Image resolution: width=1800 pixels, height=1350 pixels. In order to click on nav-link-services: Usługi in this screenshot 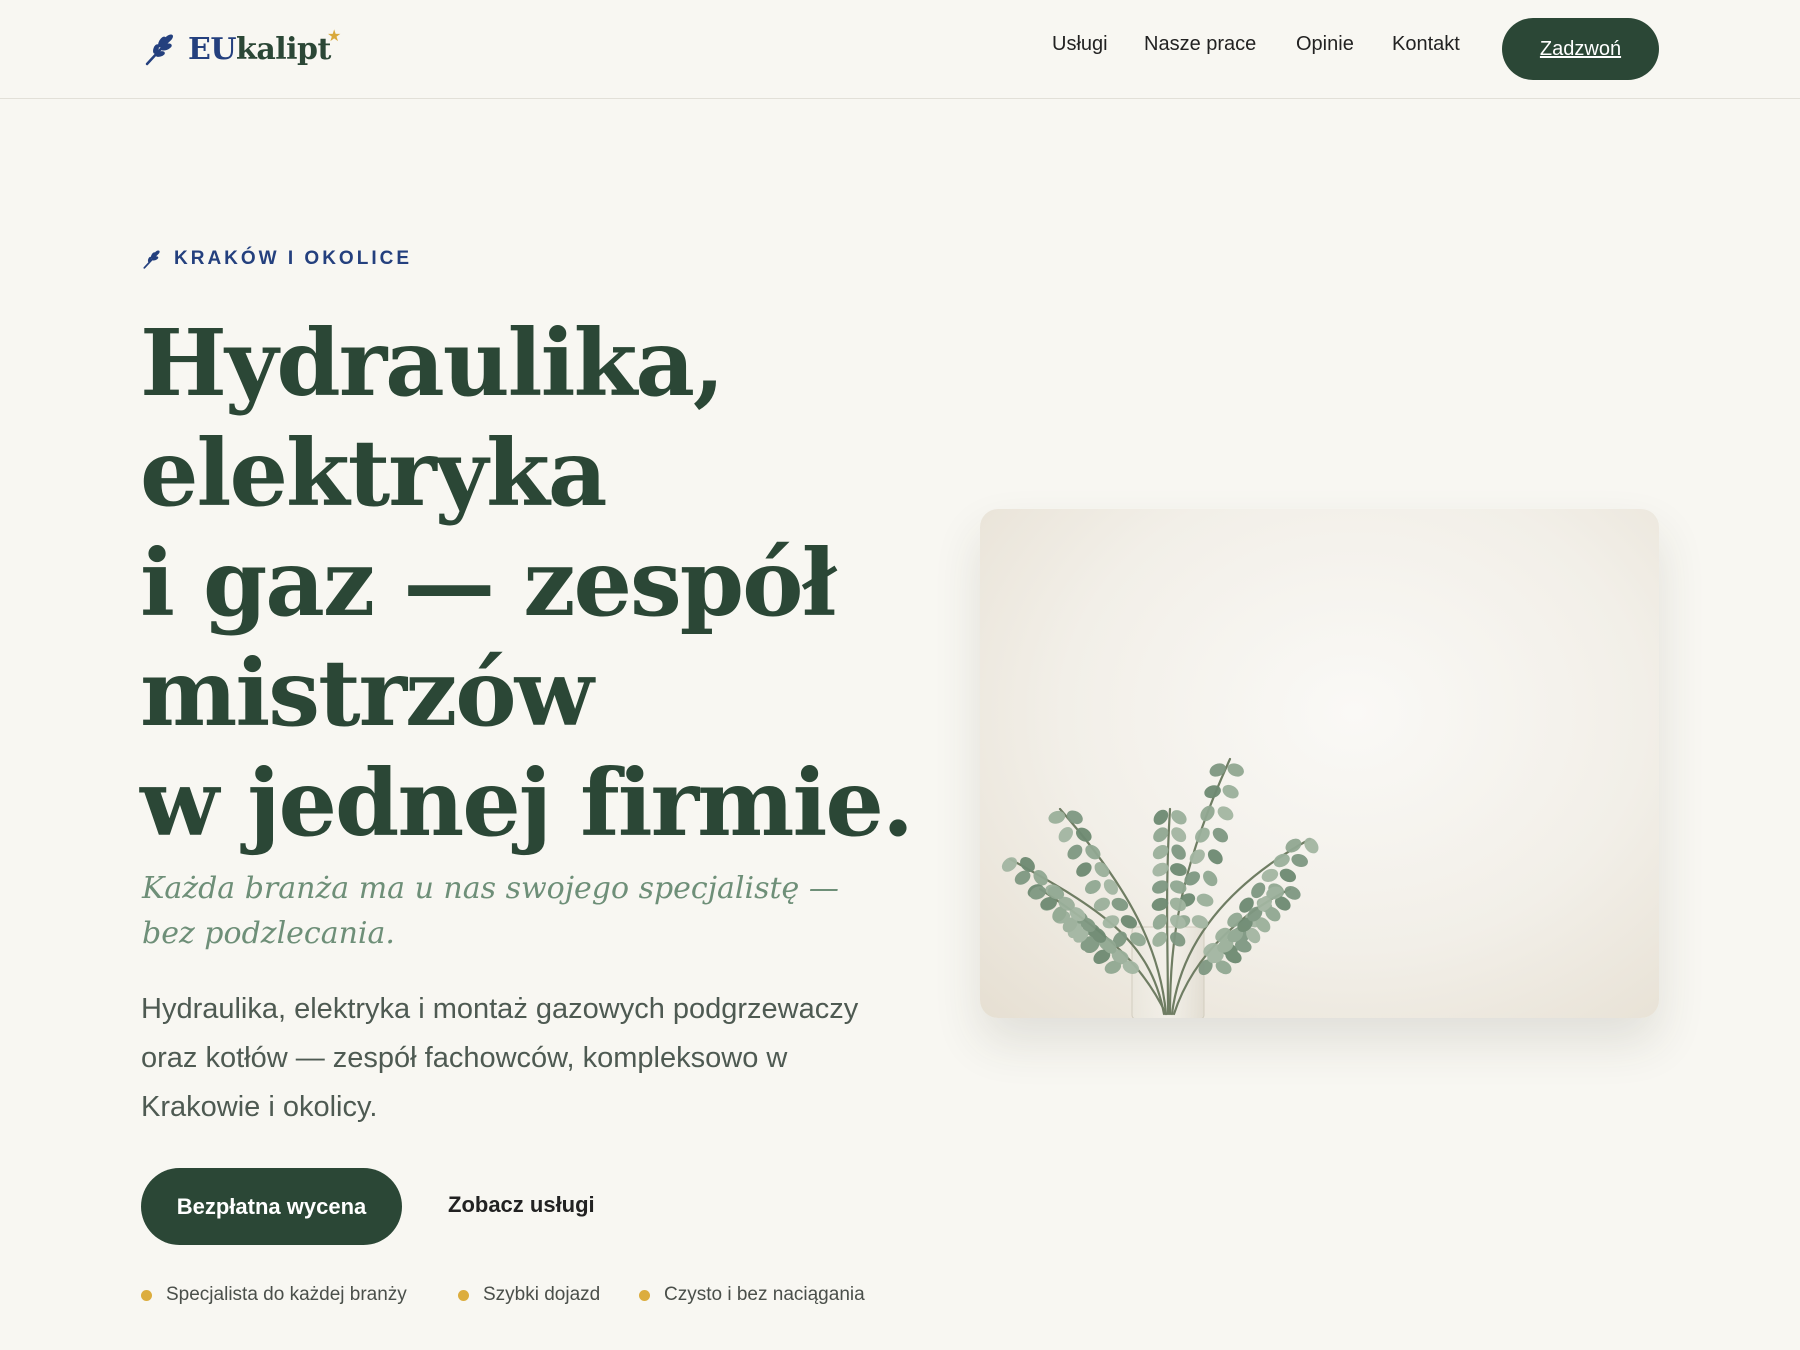, I will do `click(1080, 44)`.